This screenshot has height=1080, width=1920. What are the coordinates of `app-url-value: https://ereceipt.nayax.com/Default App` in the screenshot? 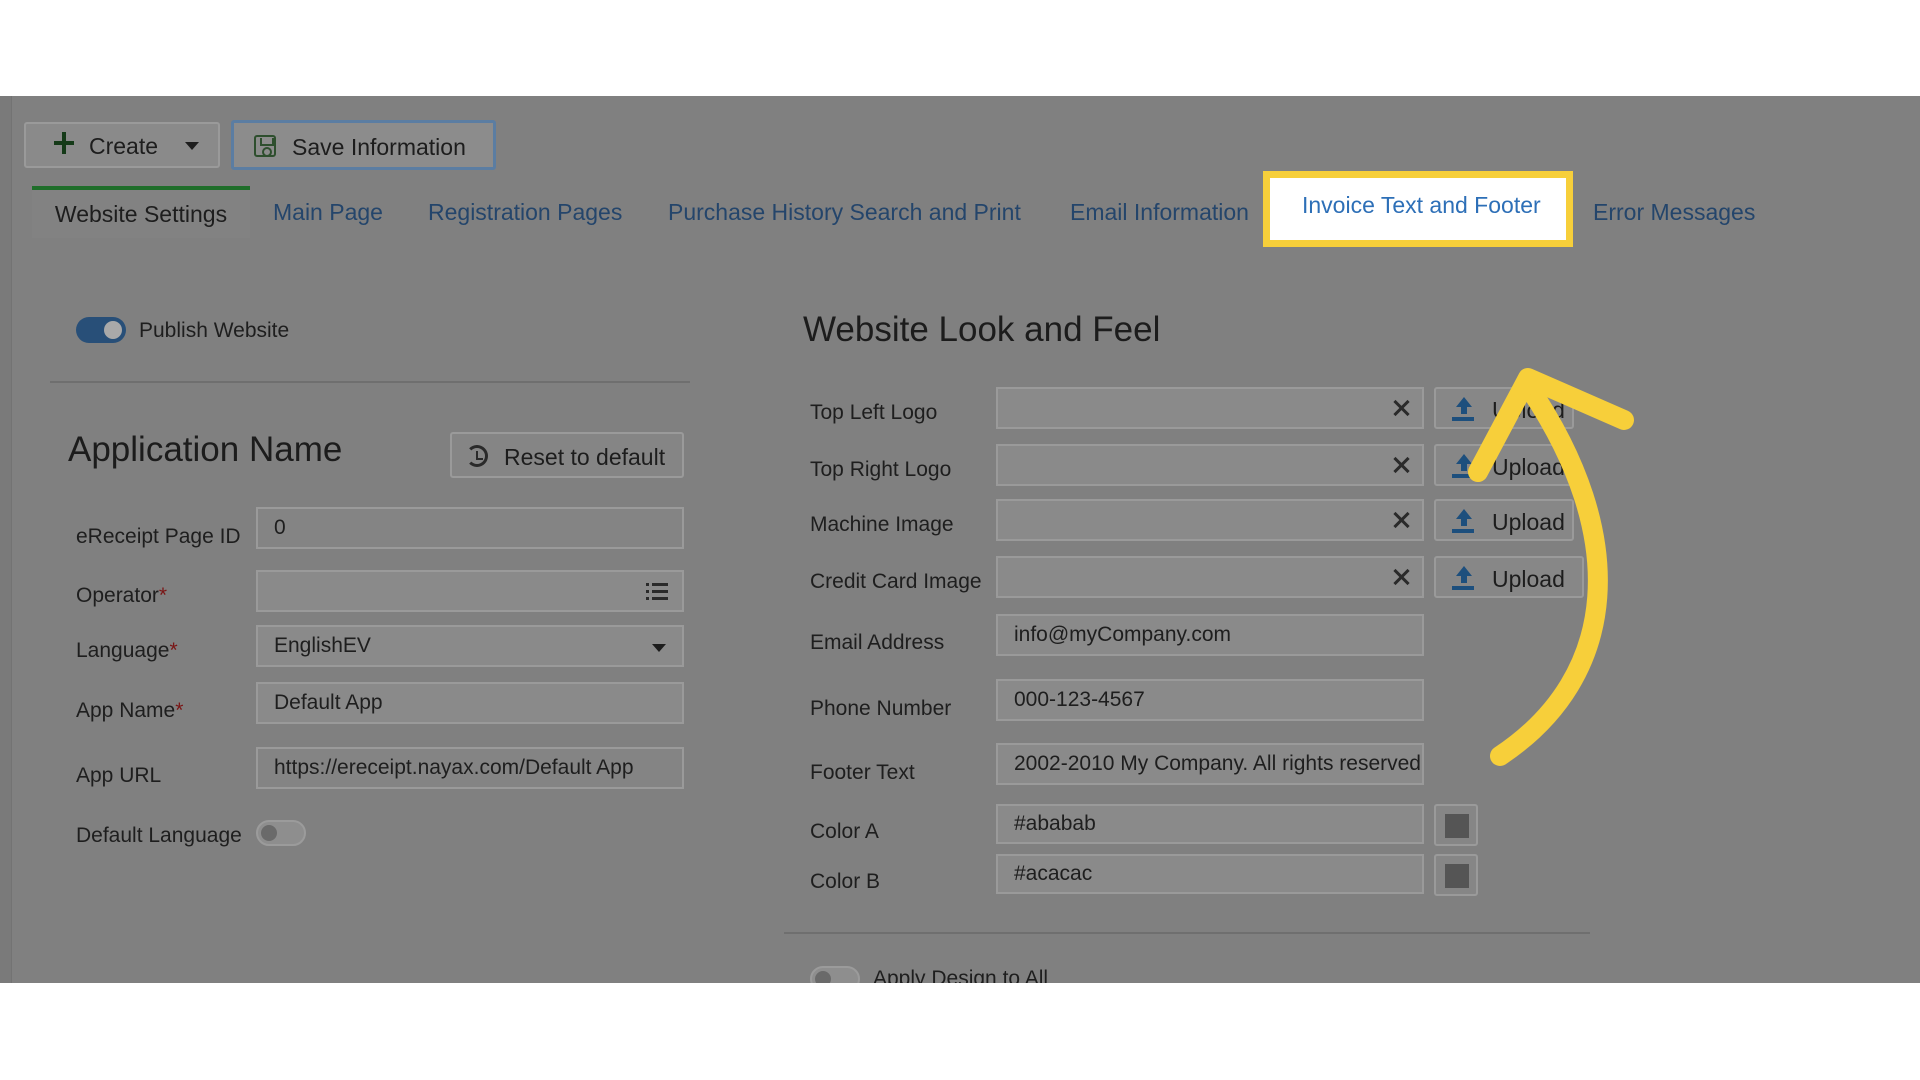 It's located at (454, 767).